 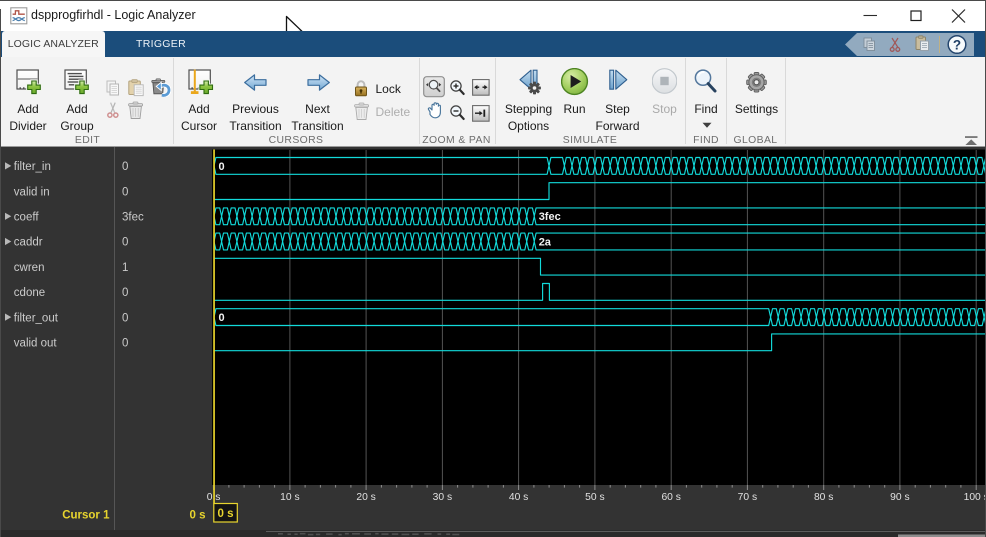 What do you see at coordinates (899, 497) in the screenshot?
I see `svg-text: 90 s` at bounding box center [899, 497].